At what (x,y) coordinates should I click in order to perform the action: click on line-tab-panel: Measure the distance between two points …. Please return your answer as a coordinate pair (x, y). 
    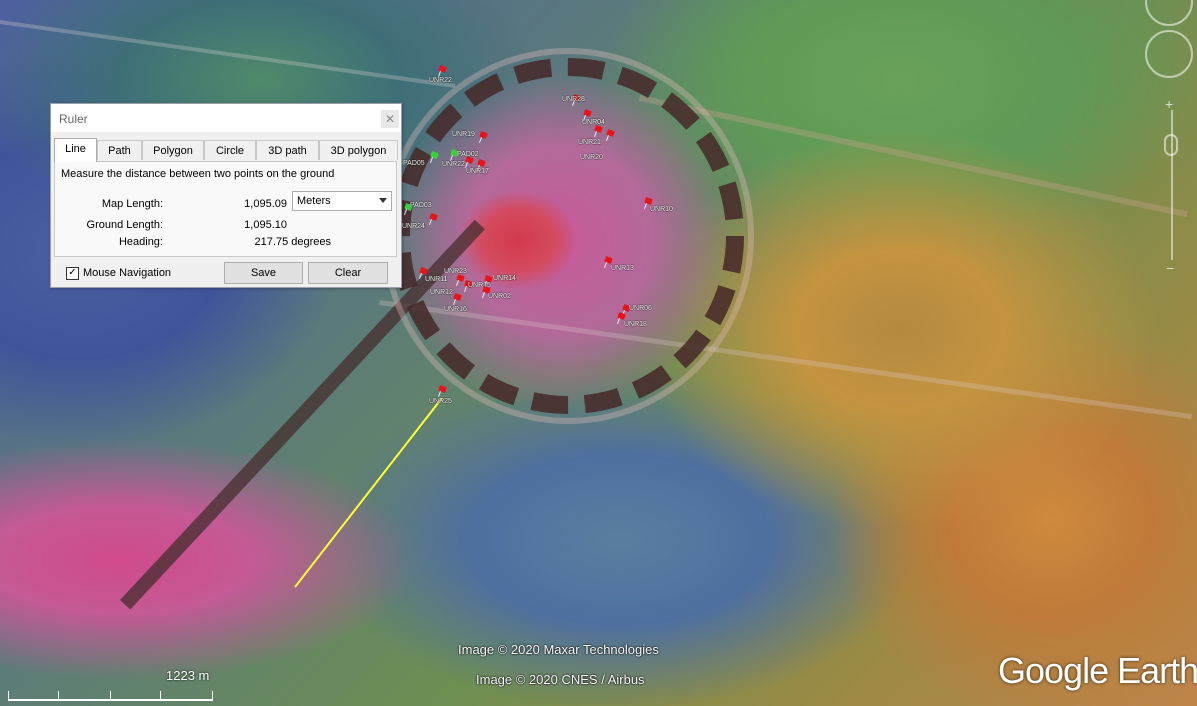
    Looking at the image, I should click on (225, 209).